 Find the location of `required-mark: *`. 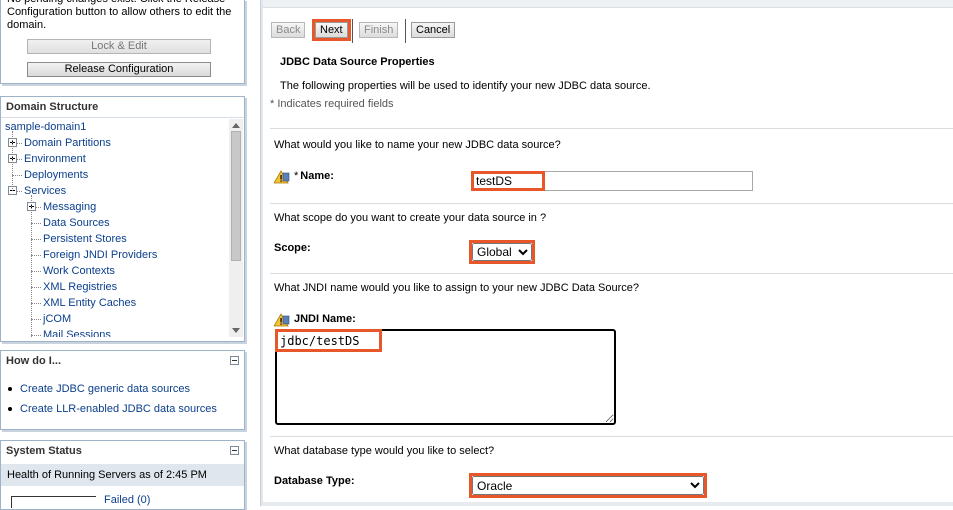

required-mark: * is located at coordinates (296, 176).